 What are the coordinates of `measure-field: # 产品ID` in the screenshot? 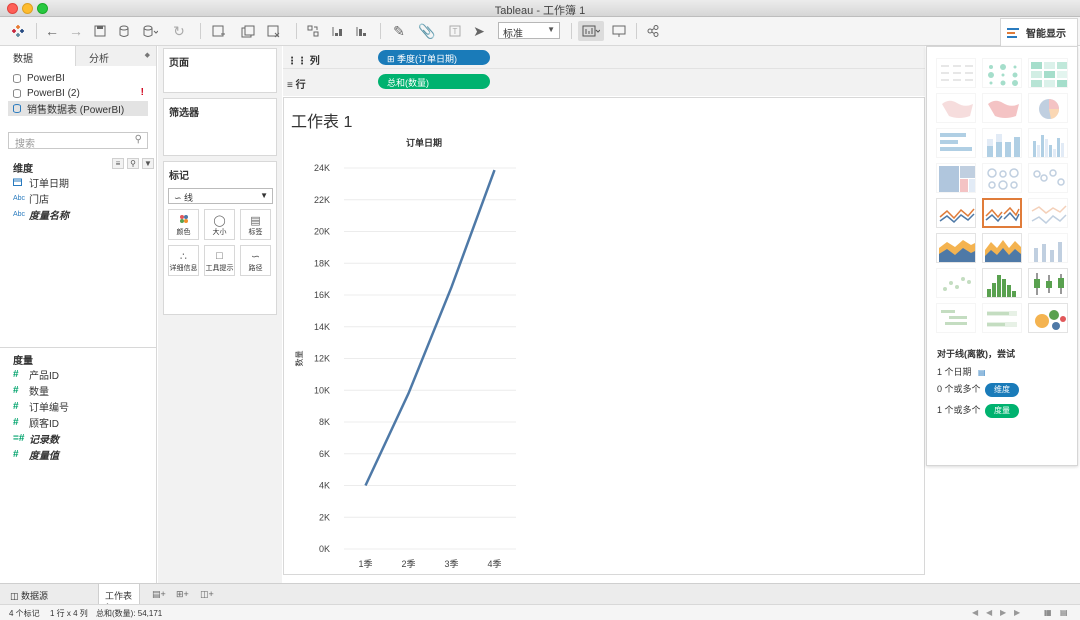 It's located at (36, 374).